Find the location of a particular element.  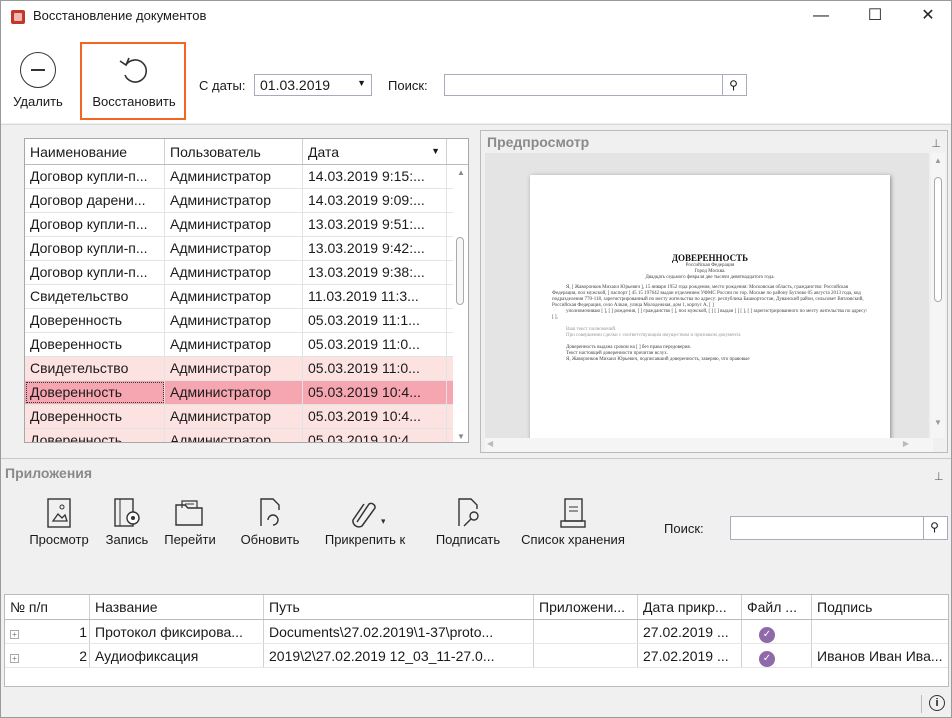

sign-button: Подписать is located at coordinates (468, 520).